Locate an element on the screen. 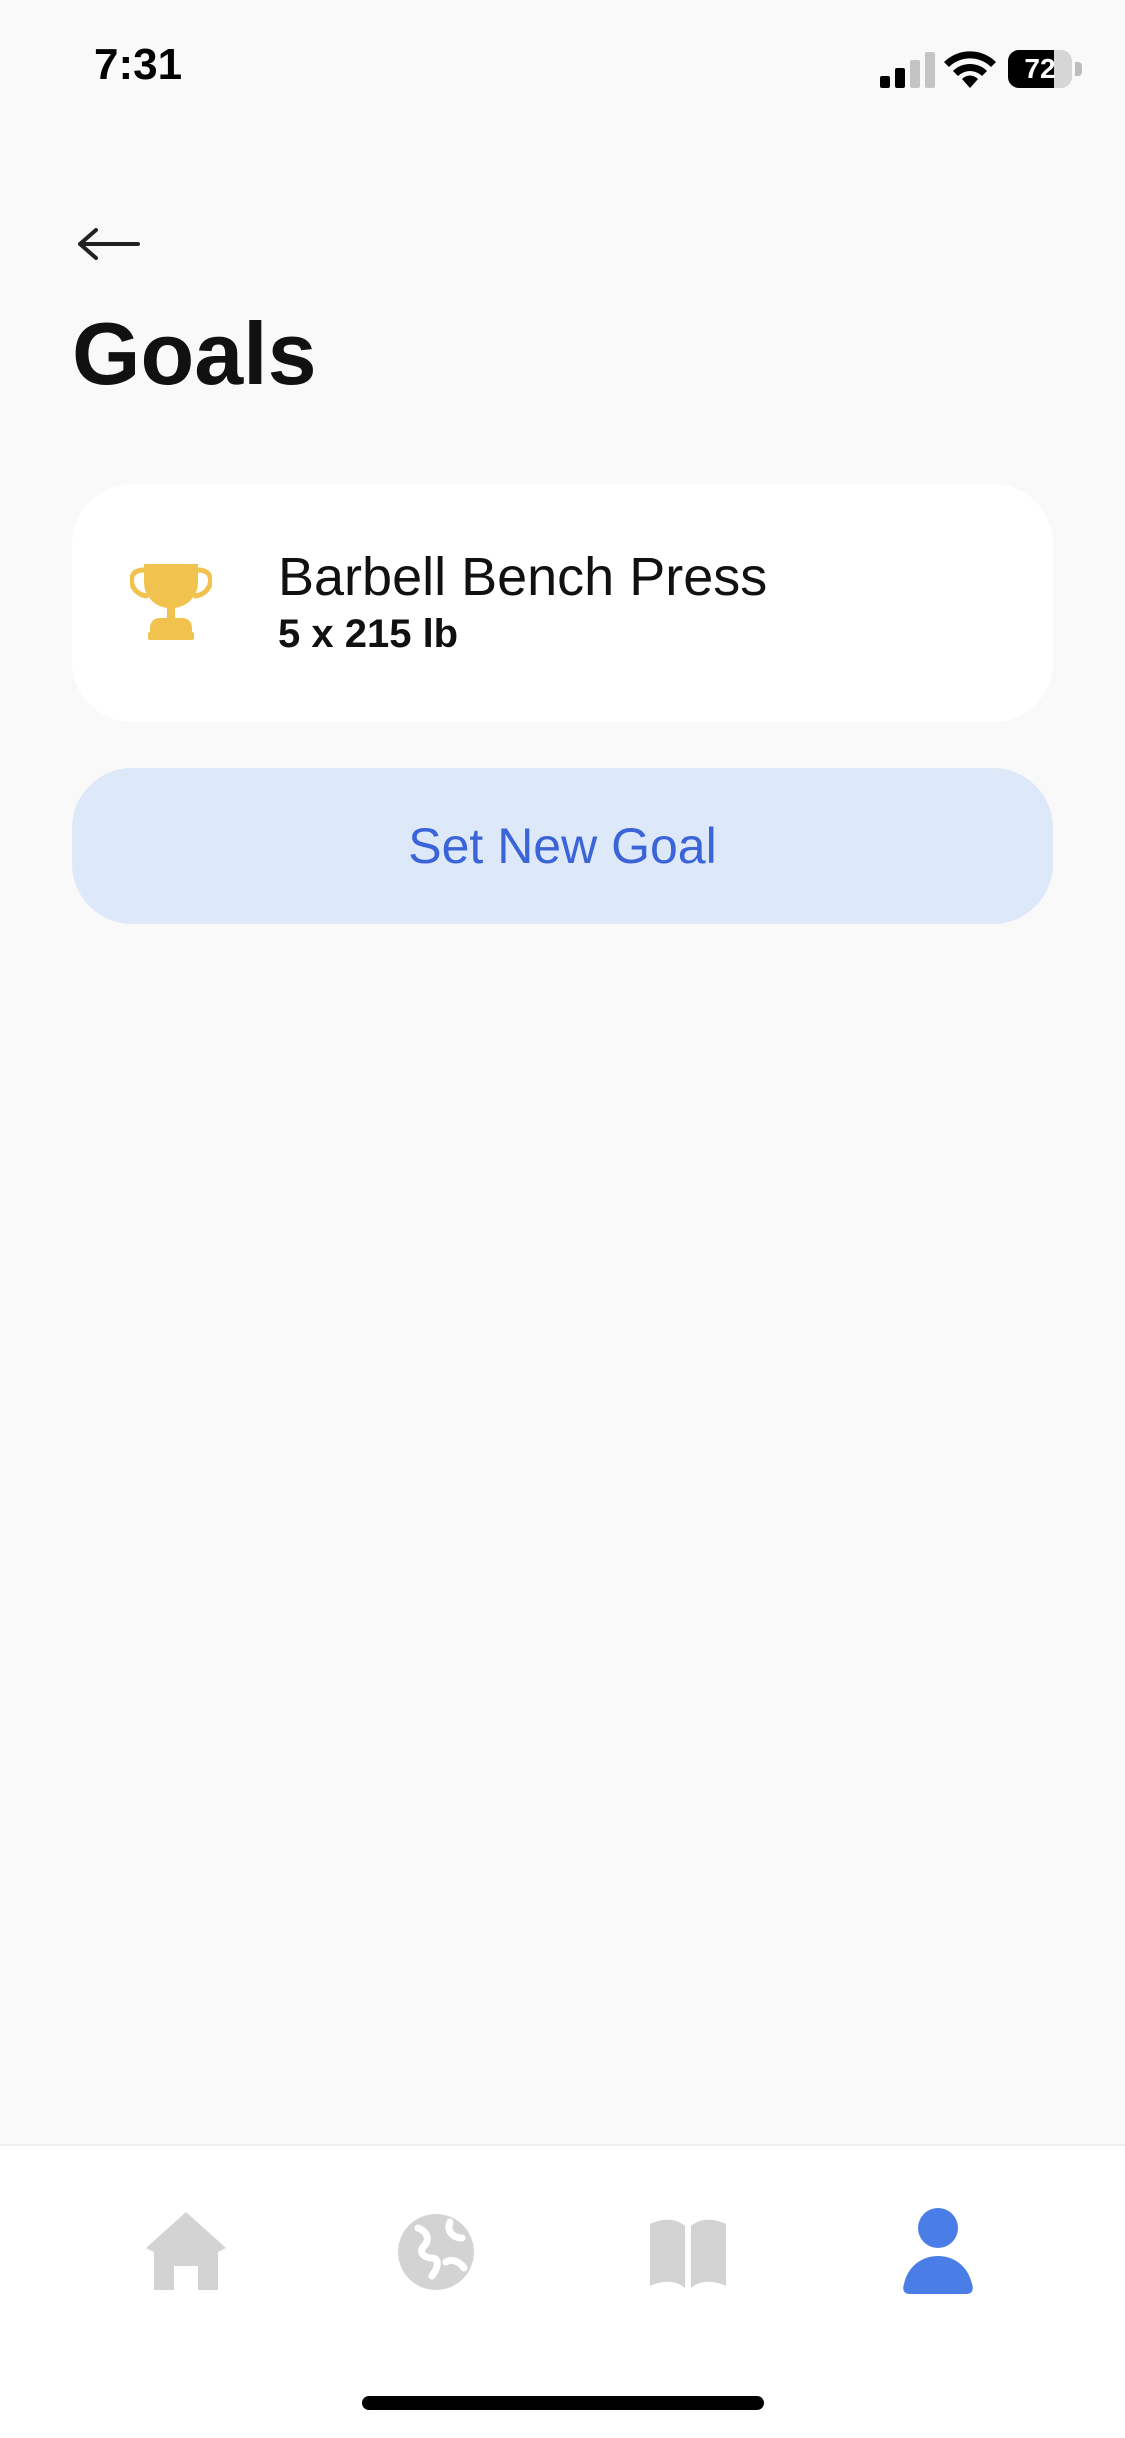 The width and height of the screenshot is (1125, 2438). book-icon is located at coordinates (688, 2250).